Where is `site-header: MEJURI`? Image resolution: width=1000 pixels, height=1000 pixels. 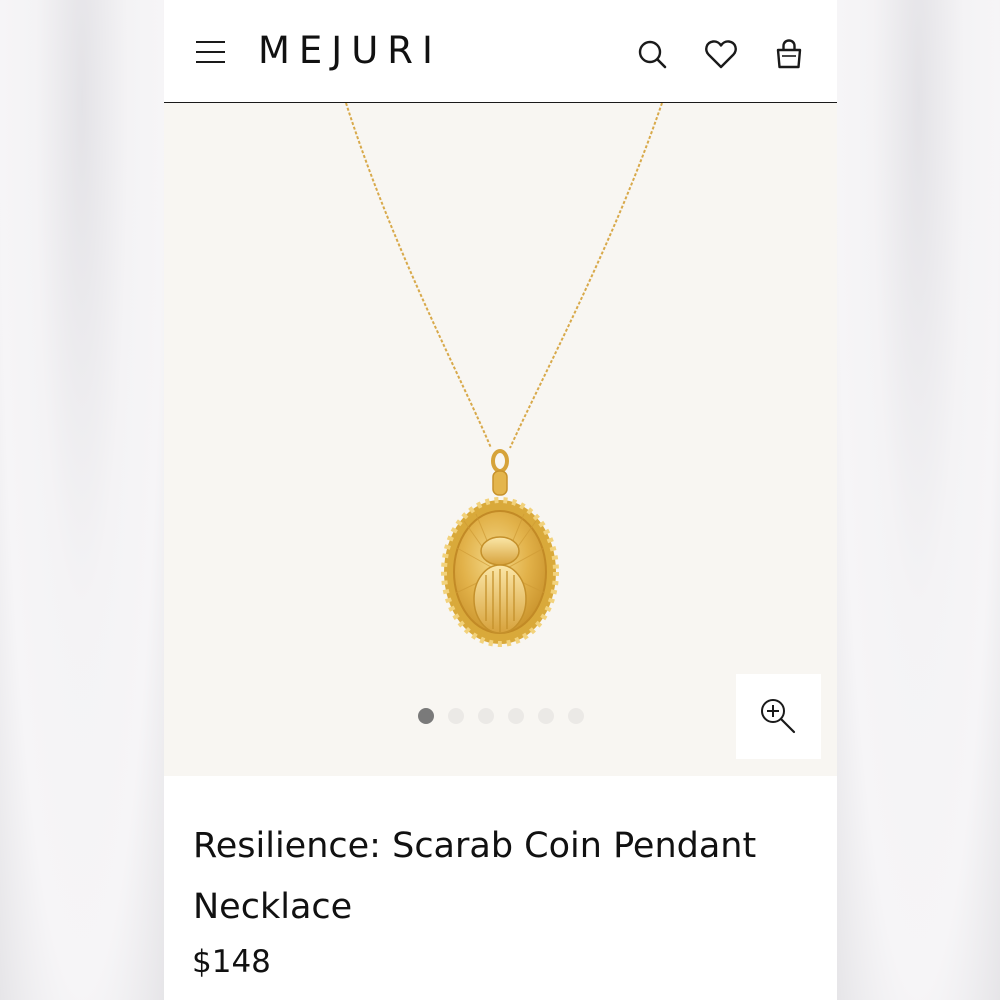
site-header: MEJURI is located at coordinates (500, 51).